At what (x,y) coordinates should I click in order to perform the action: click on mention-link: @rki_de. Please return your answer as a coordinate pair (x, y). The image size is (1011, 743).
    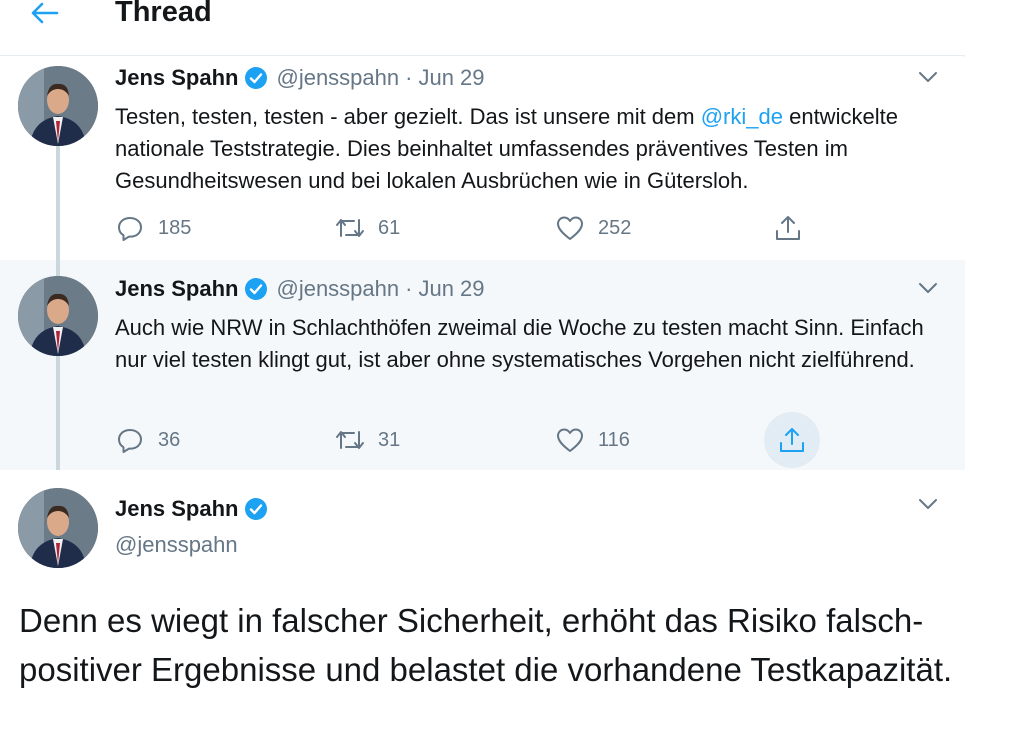
    Looking at the image, I should click on (742, 116).